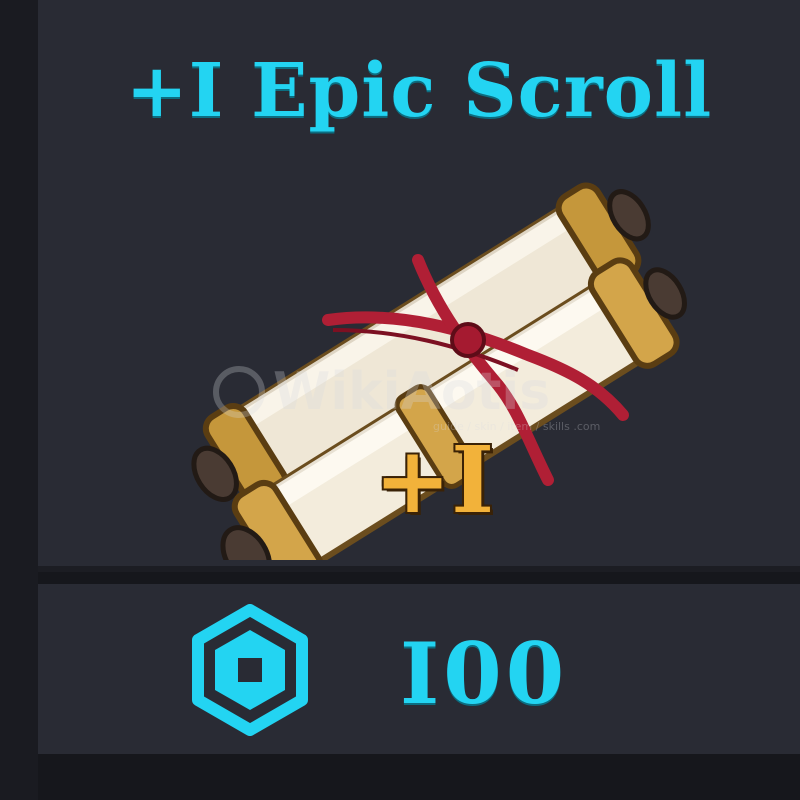 This screenshot has width=800, height=800. What do you see at coordinates (19, 400) in the screenshot?
I see `left-edge-panel` at bounding box center [19, 400].